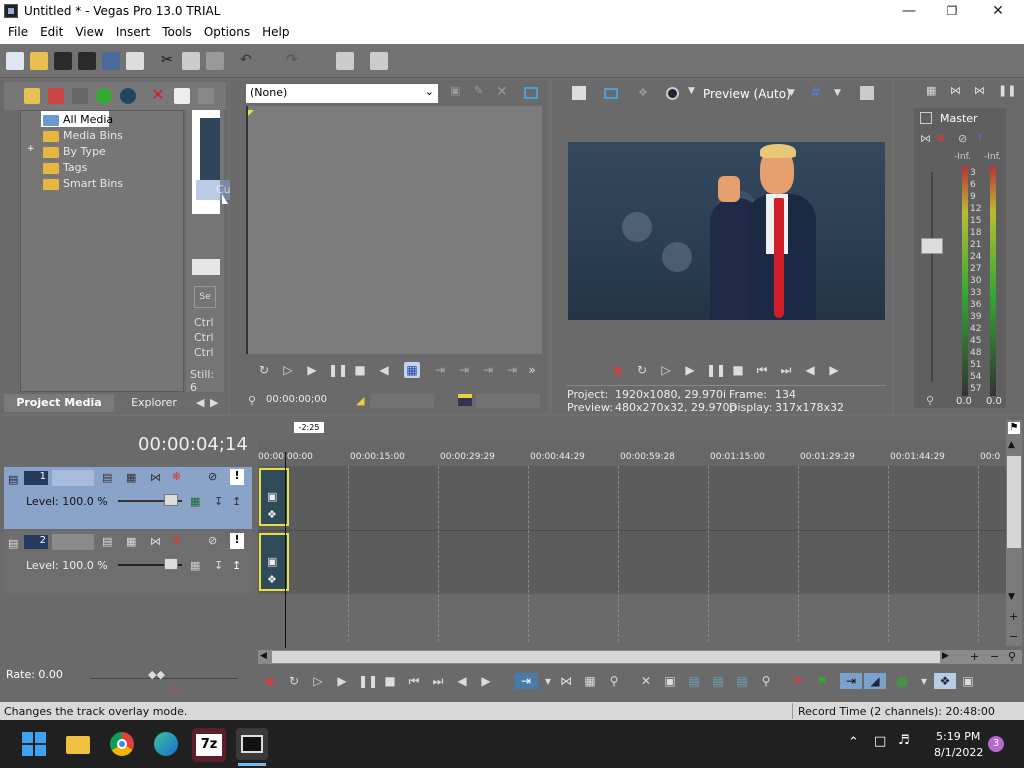 This screenshot has height=768, width=1024. What do you see at coordinates (924, 681) in the screenshot?
I see `chevron-down-icon: ▾` at bounding box center [924, 681].